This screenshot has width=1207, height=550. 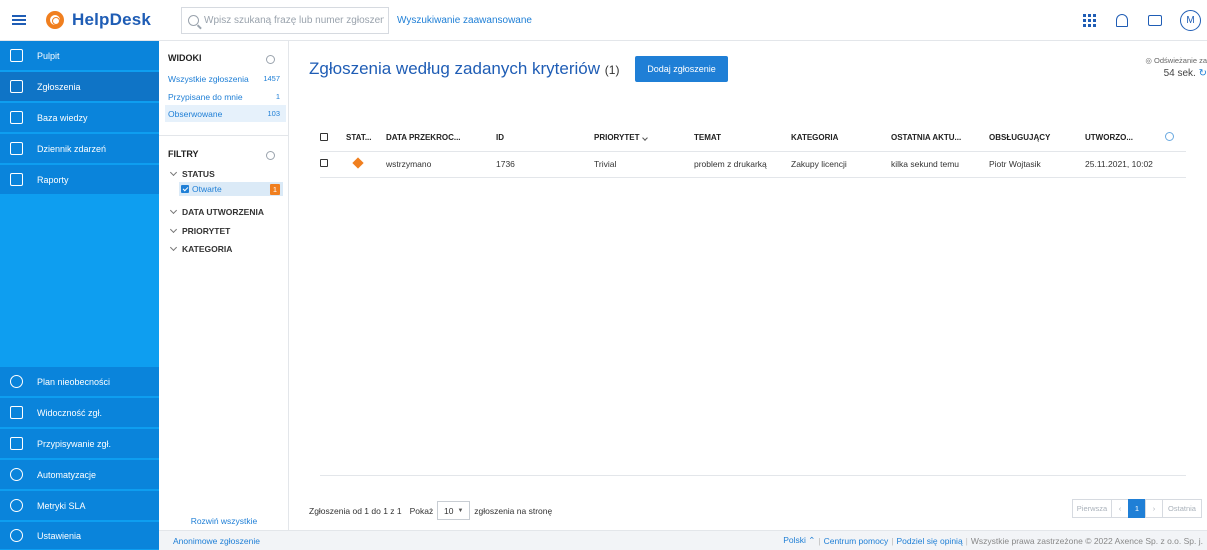 What do you see at coordinates (1137, 508) in the screenshot?
I see `current-page-button: 1` at bounding box center [1137, 508].